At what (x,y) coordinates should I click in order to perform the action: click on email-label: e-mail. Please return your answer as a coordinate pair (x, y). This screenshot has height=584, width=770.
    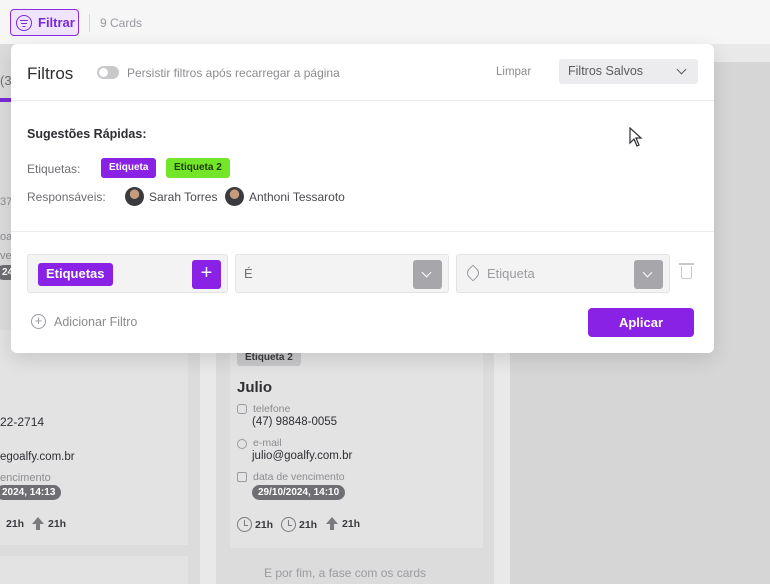
    Looking at the image, I should click on (267, 443).